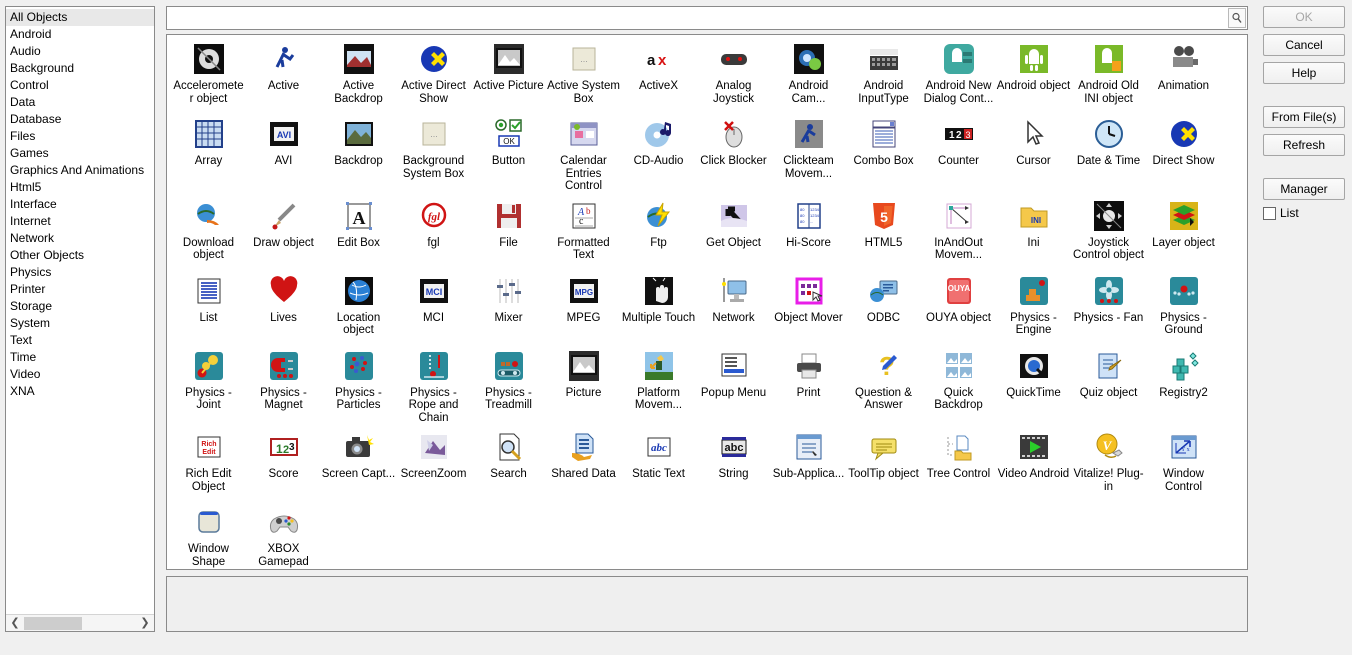  What do you see at coordinates (658, 233) in the screenshot?
I see `object-item: Ftp` at bounding box center [658, 233].